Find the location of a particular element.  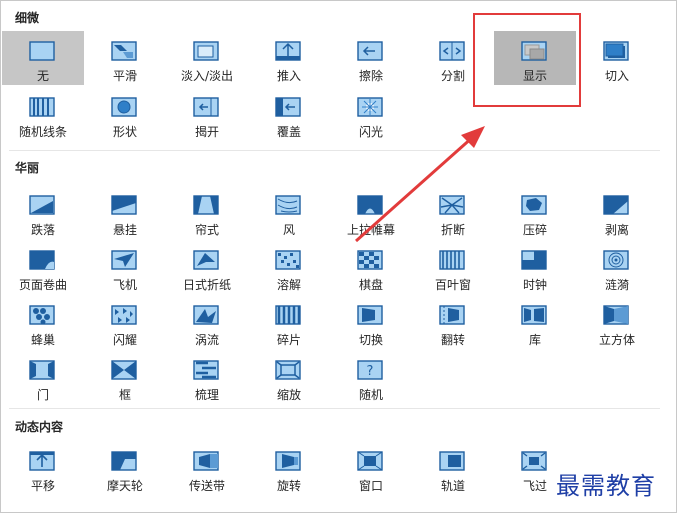

transition-label: 推入 is located at coordinates (288, 76).